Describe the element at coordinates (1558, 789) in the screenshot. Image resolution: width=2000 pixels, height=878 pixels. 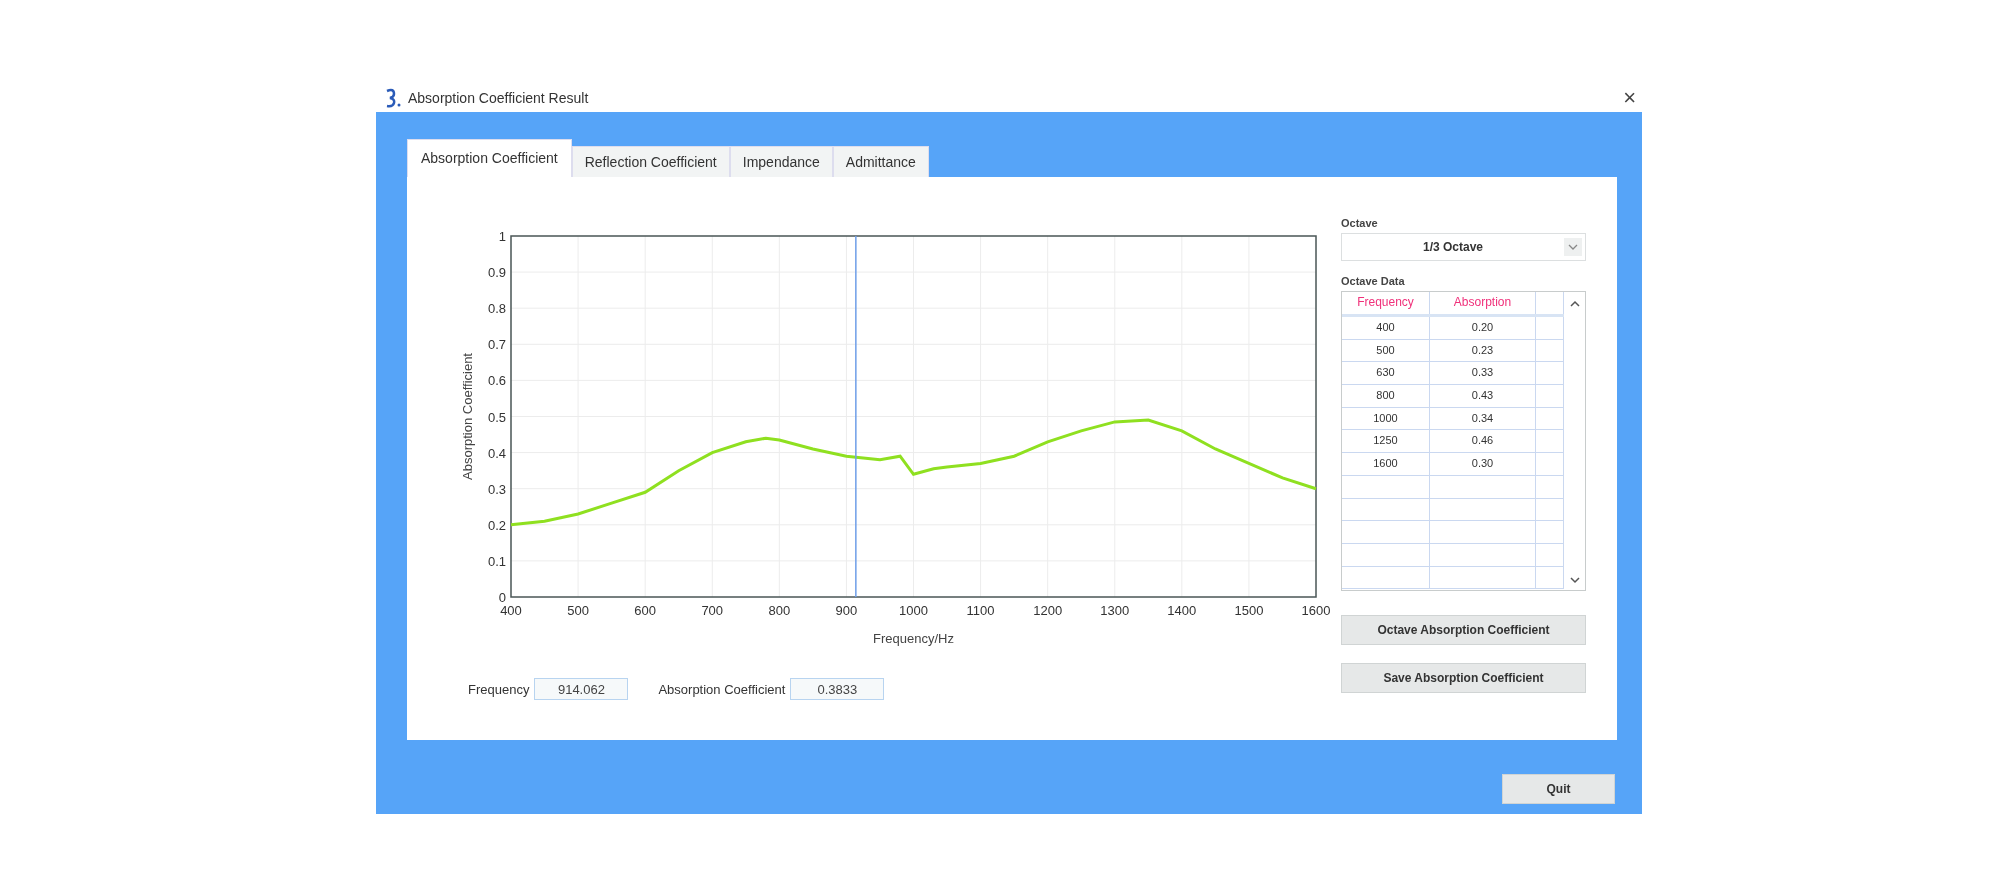
I see `quit-button: Quit` at that location.